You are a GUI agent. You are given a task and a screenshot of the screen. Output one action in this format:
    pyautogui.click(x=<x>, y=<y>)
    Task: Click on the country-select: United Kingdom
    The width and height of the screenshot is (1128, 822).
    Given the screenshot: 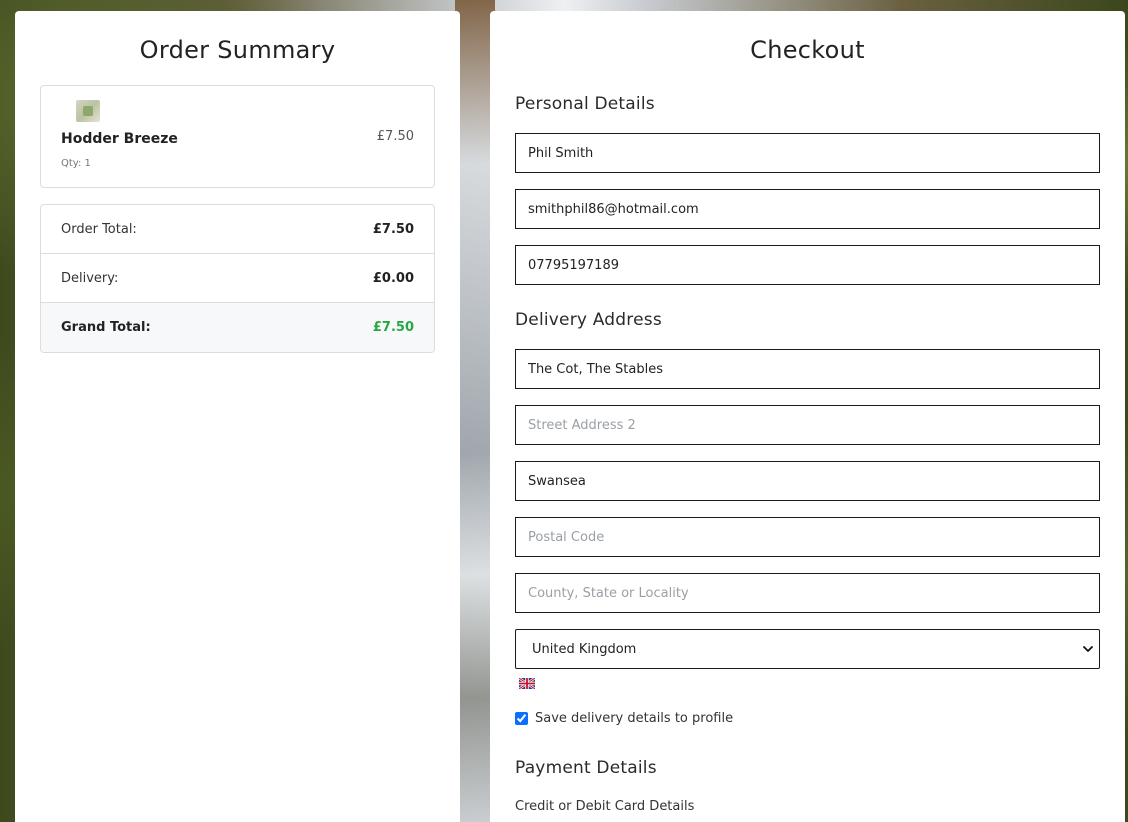 What is the action you would take?
    pyautogui.click(x=807, y=649)
    